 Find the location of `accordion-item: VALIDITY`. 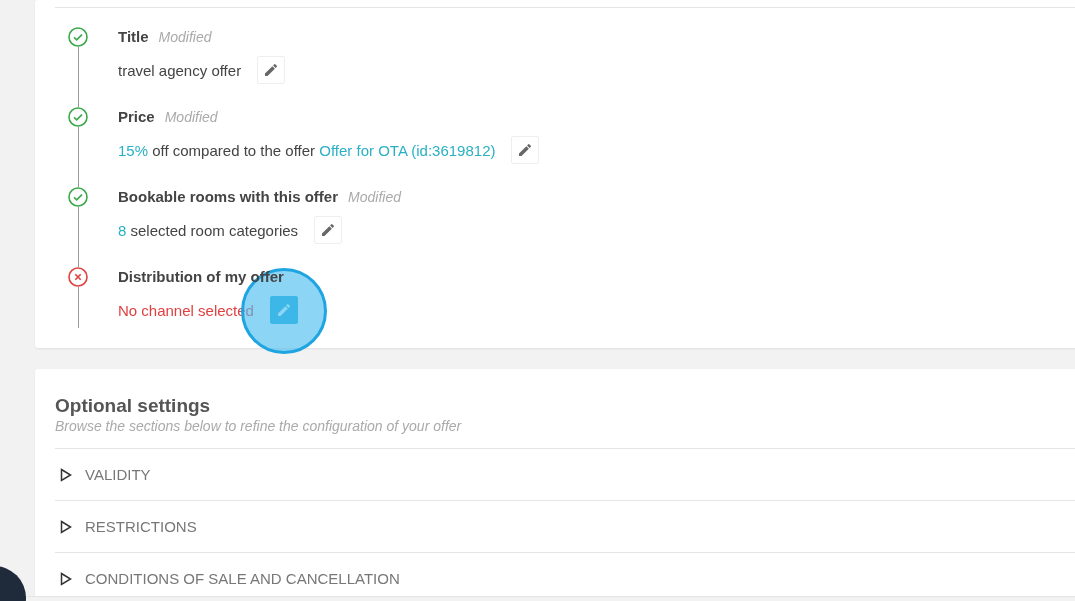

accordion-item: VALIDITY is located at coordinates (565, 475).